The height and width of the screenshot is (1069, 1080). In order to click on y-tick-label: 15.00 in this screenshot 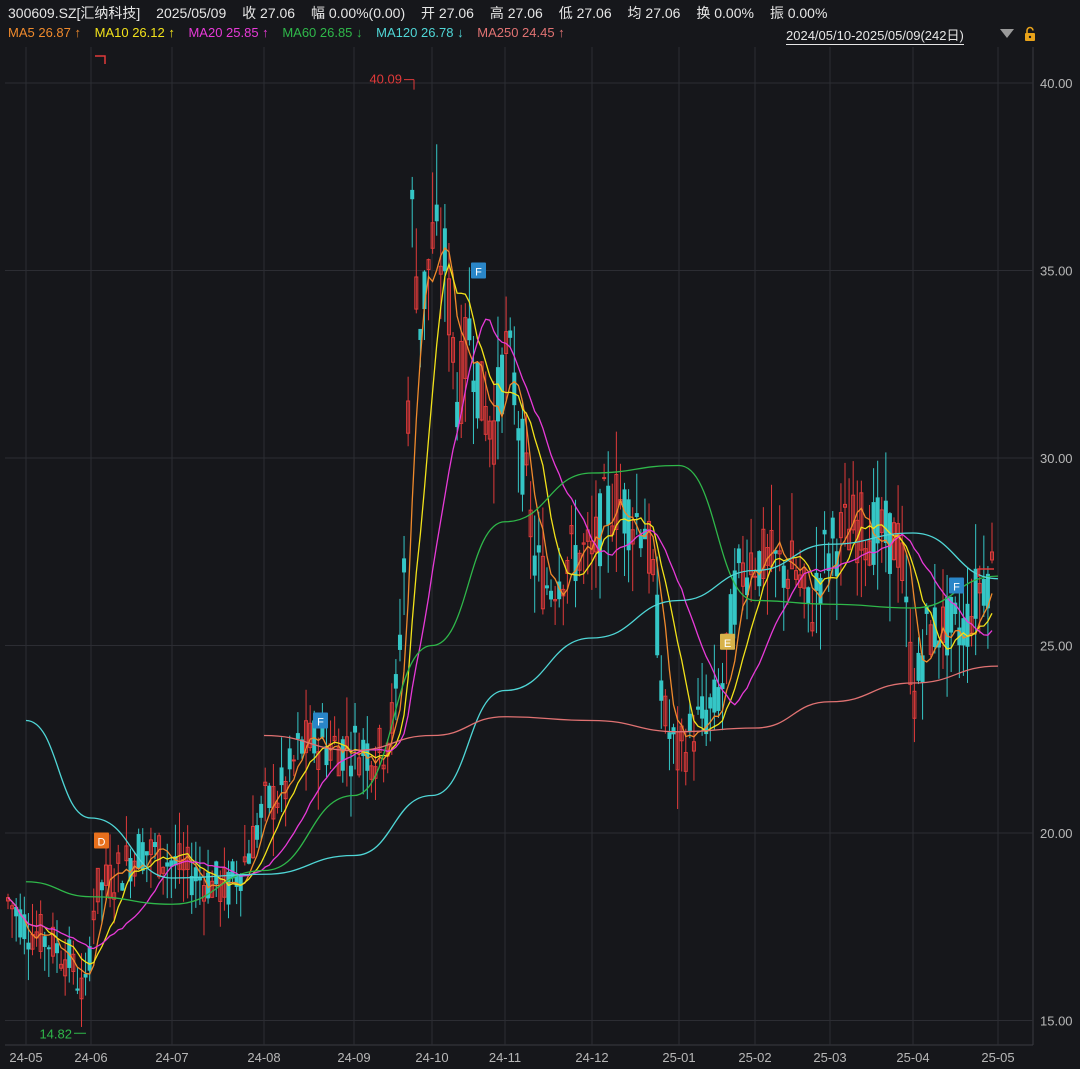, I will do `click(1056, 1021)`.